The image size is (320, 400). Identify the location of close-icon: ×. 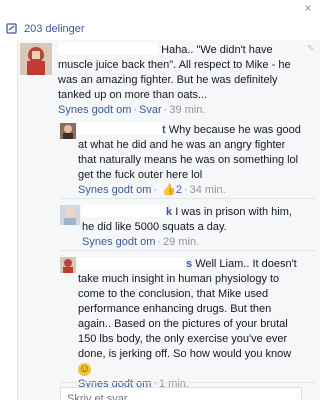
(308, 8).